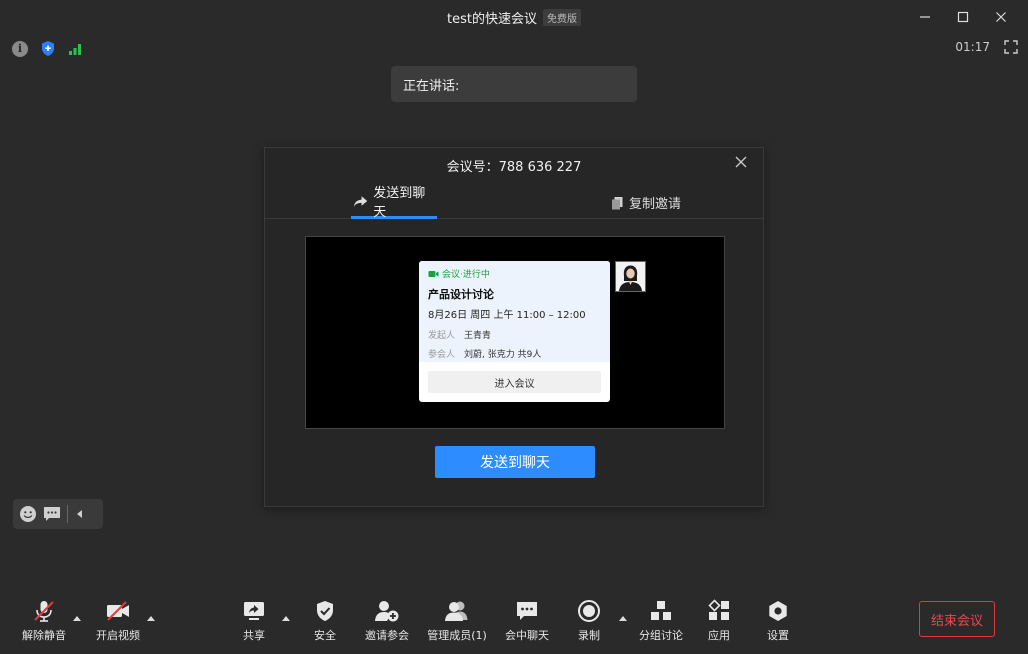  What do you see at coordinates (399, 203) in the screenshot?
I see `tab-send-label: 发送到聊天` at bounding box center [399, 203].